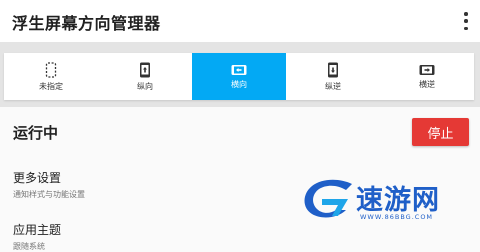 The width and height of the screenshot is (480, 252). Describe the element at coordinates (333, 86) in the screenshot. I see `orientation-label: 纵逆` at that location.